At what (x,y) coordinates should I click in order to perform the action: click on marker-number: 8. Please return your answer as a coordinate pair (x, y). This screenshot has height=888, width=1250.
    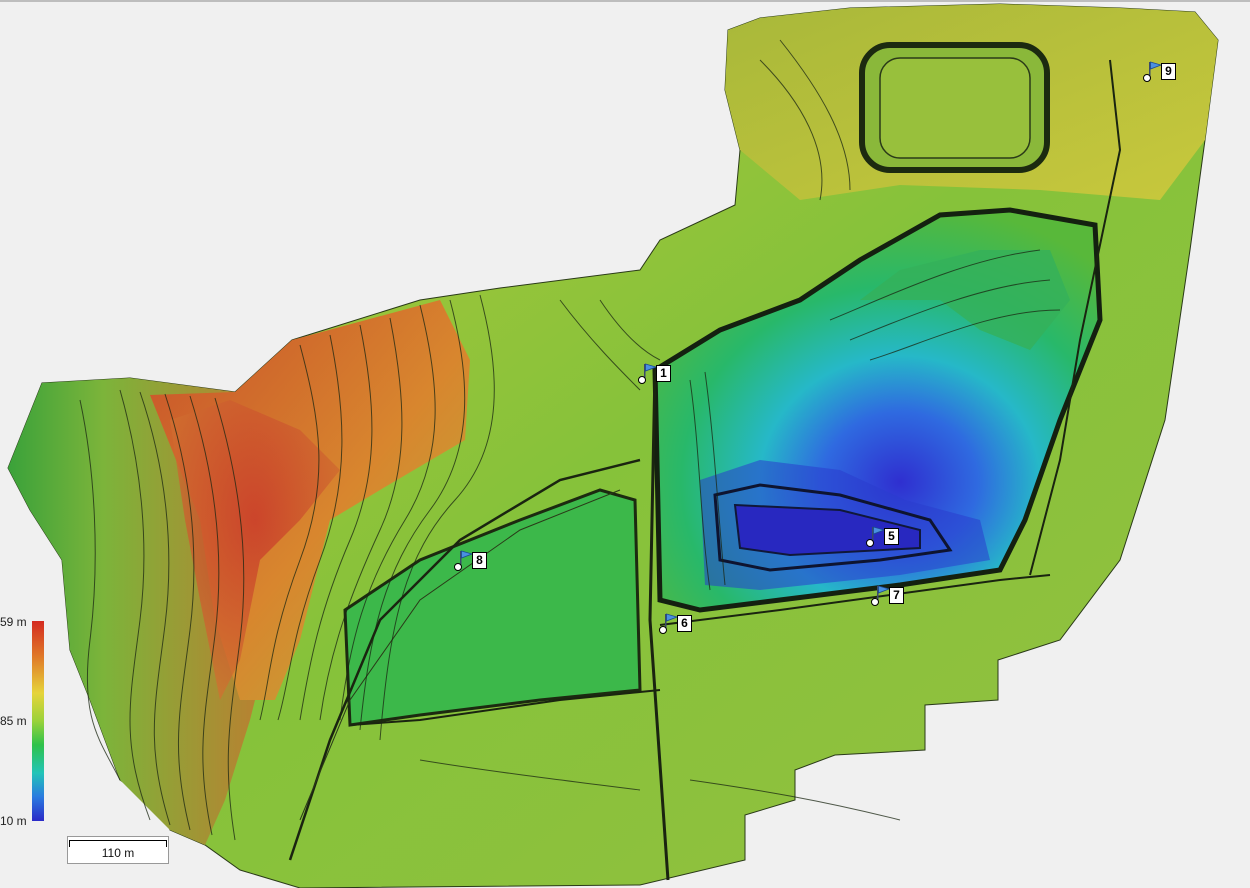
    Looking at the image, I should click on (479, 560).